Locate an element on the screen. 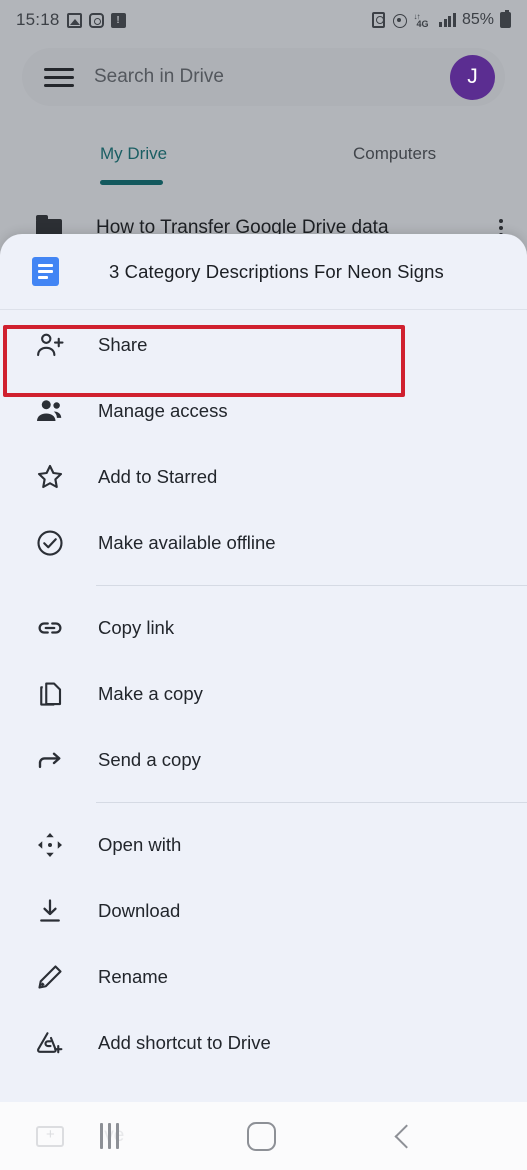 The width and height of the screenshot is (527, 1170). menu-item-rename: Rename is located at coordinates (263, 977).